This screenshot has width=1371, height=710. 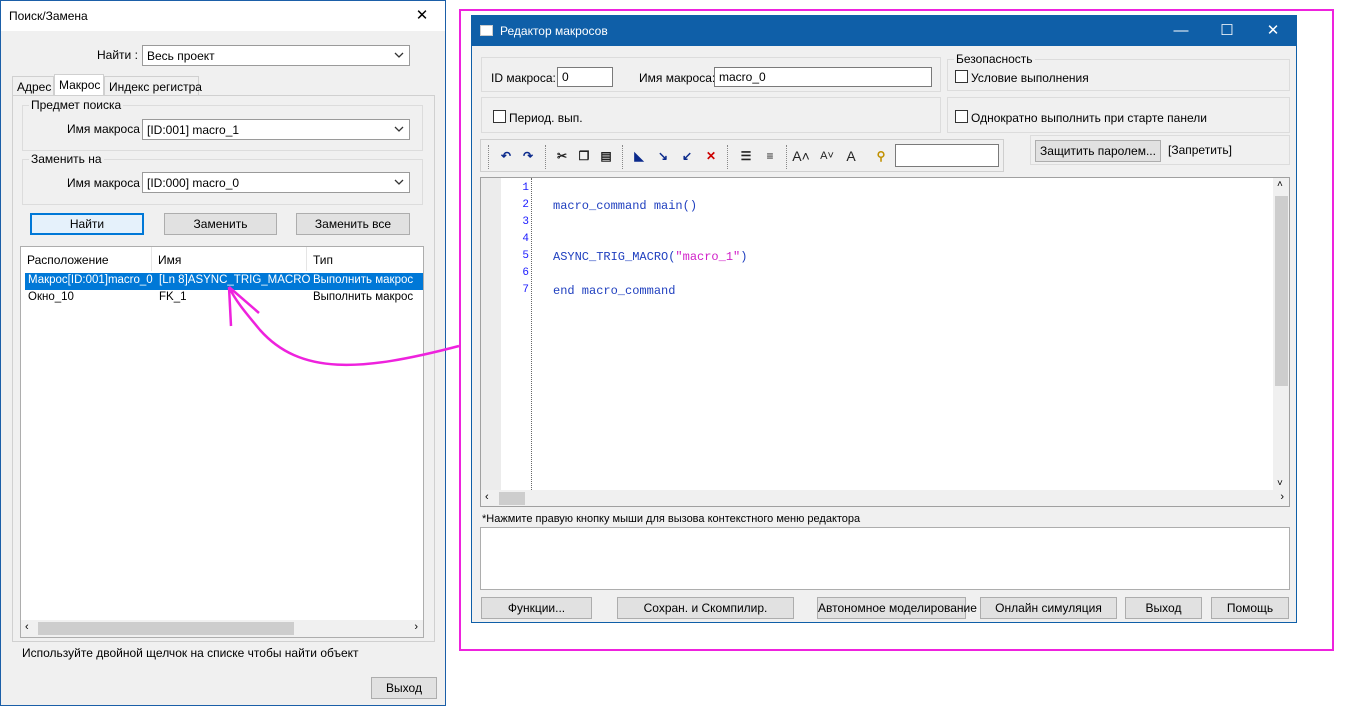 I want to click on replace-with-title: Заменить на, so click(x=66, y=159).